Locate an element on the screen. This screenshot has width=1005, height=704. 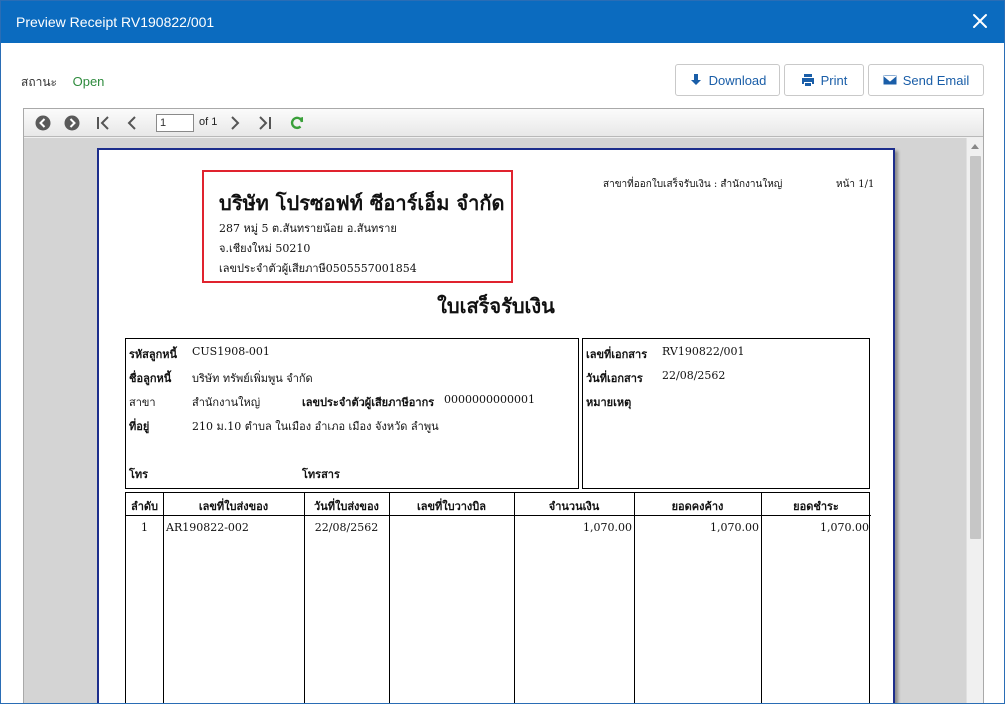
vertical-scrollbar is located at coordinates (974, 420).